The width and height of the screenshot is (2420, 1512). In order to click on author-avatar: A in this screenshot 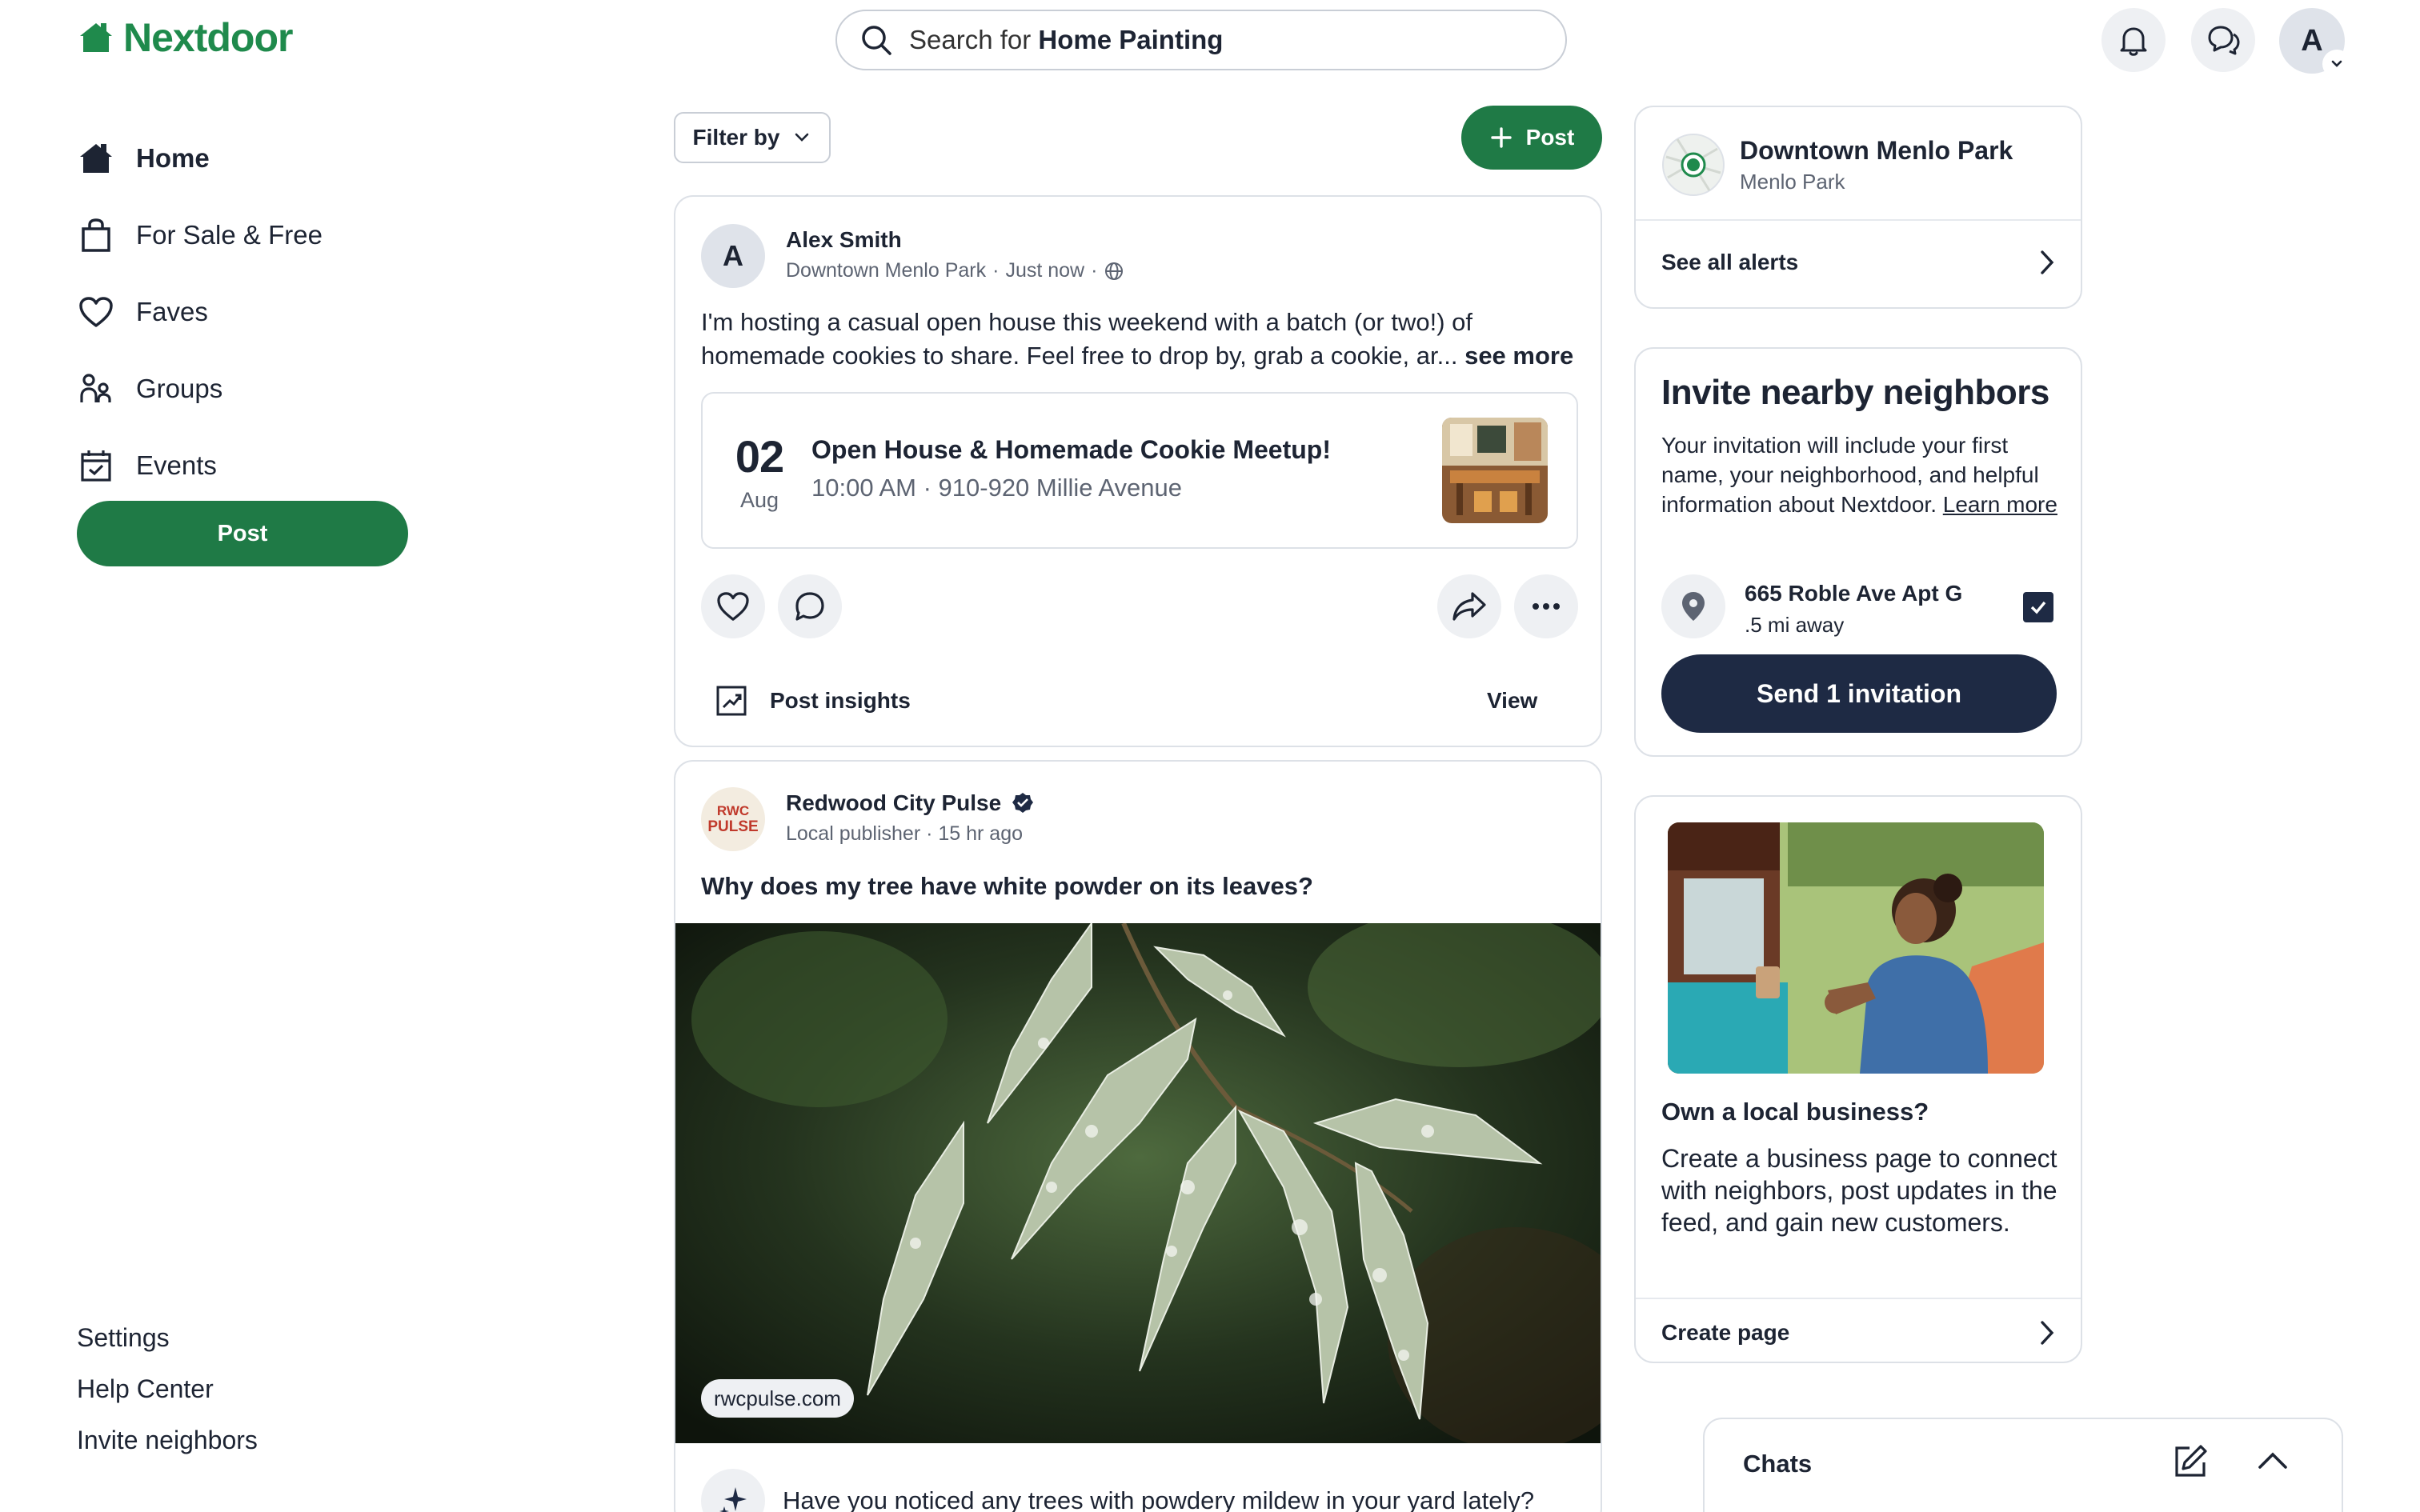, I will do `click(733, 256)`.